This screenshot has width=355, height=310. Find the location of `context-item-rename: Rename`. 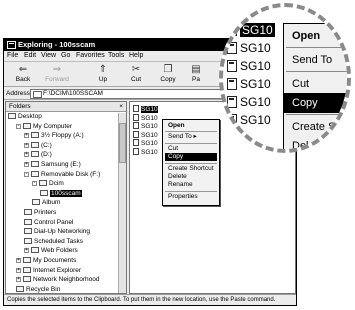

context-item-rename: Rename is located at coordinates (191, 185).